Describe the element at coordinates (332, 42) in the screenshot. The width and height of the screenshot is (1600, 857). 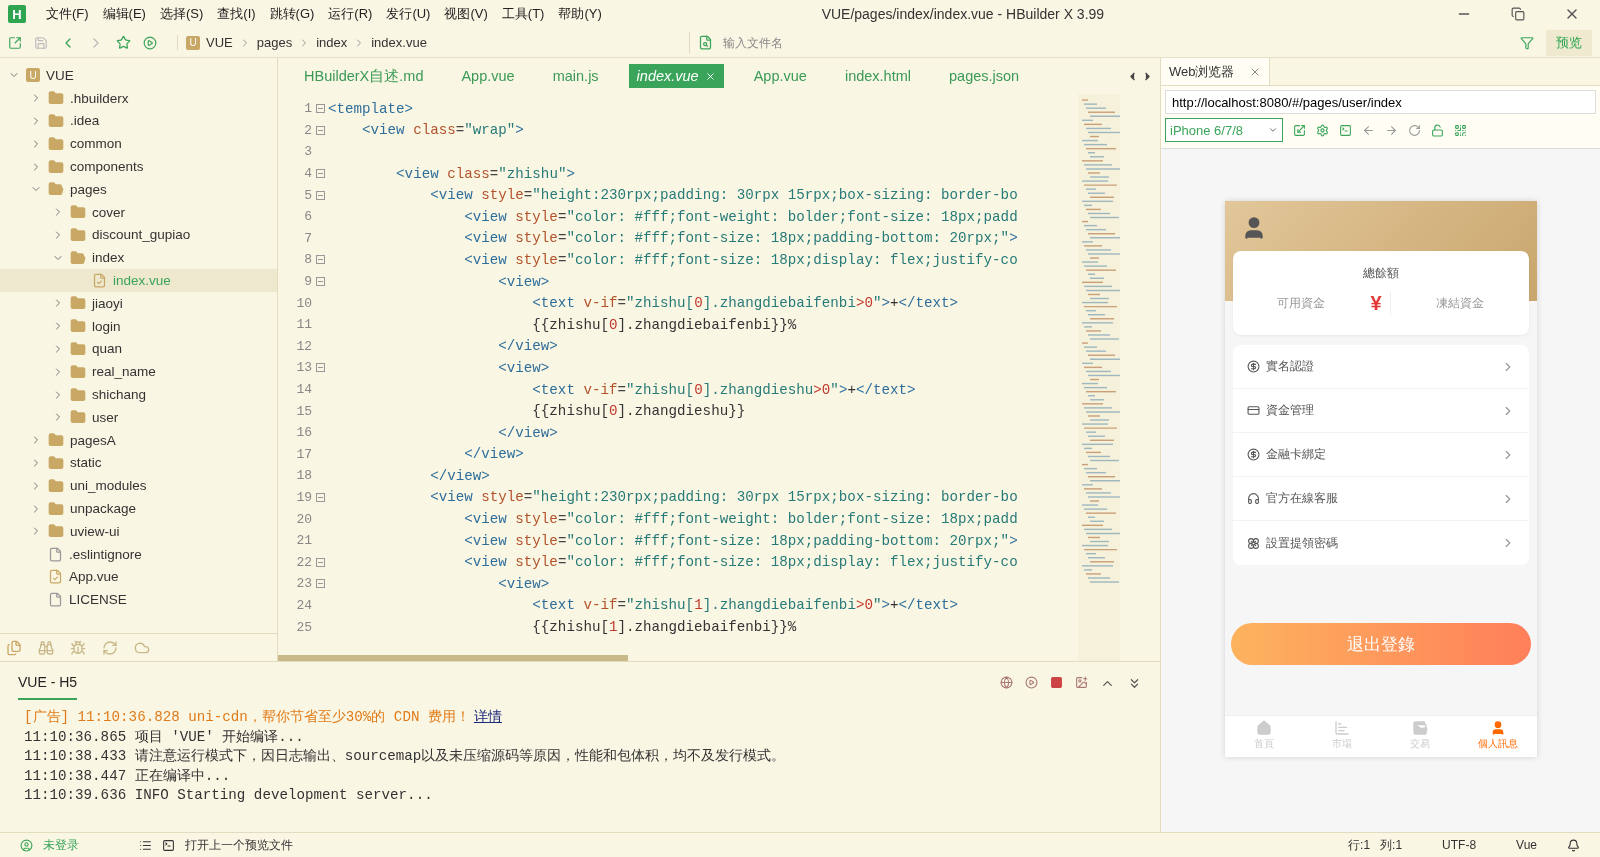
I see `breadcrumb-item: index` at that location.